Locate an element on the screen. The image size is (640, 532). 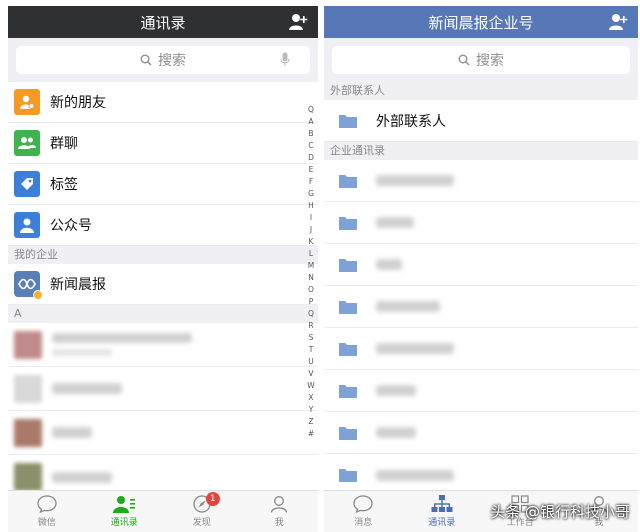
item-label: 新的朋友 is located at coordinates (78, 103).